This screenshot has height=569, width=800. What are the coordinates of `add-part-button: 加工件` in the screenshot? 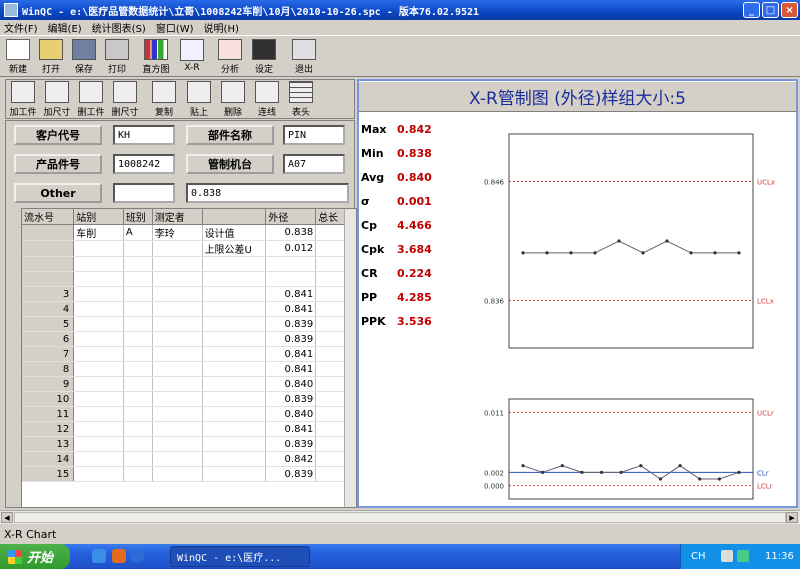 It's located at (23, 99).